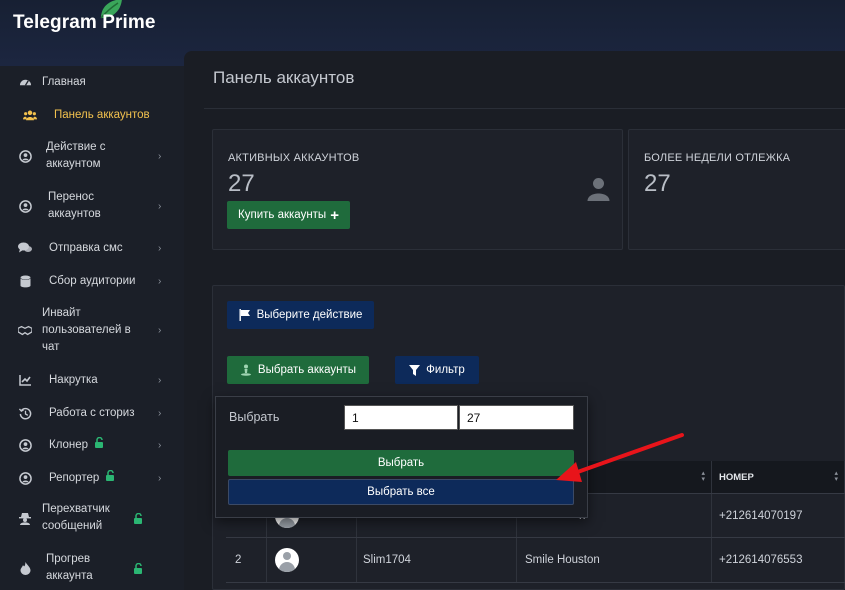 This screenshot has width=845, height=590. I want to click on sidebar-item-label: Панель аккаунтов, so click(102, 114).